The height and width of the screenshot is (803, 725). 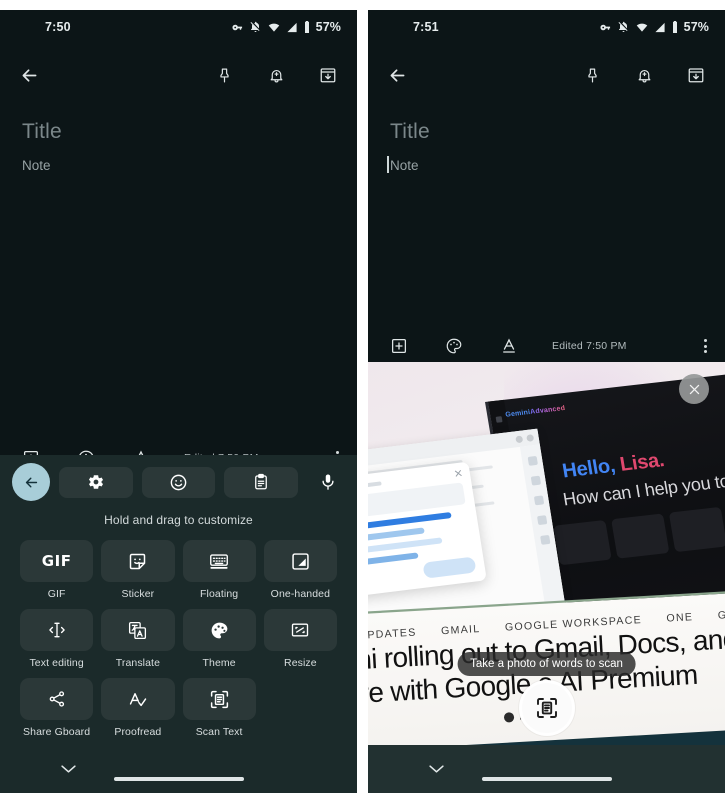 I want to click on gboard-tool-text-editing: Text editing, so click(x=57, y=639).